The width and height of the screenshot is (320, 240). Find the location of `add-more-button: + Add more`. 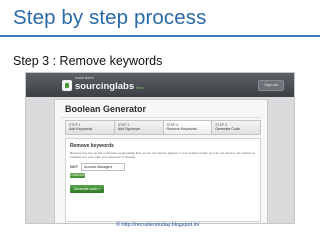

add-more-button: + Add more is located at coordinates (77, 175).